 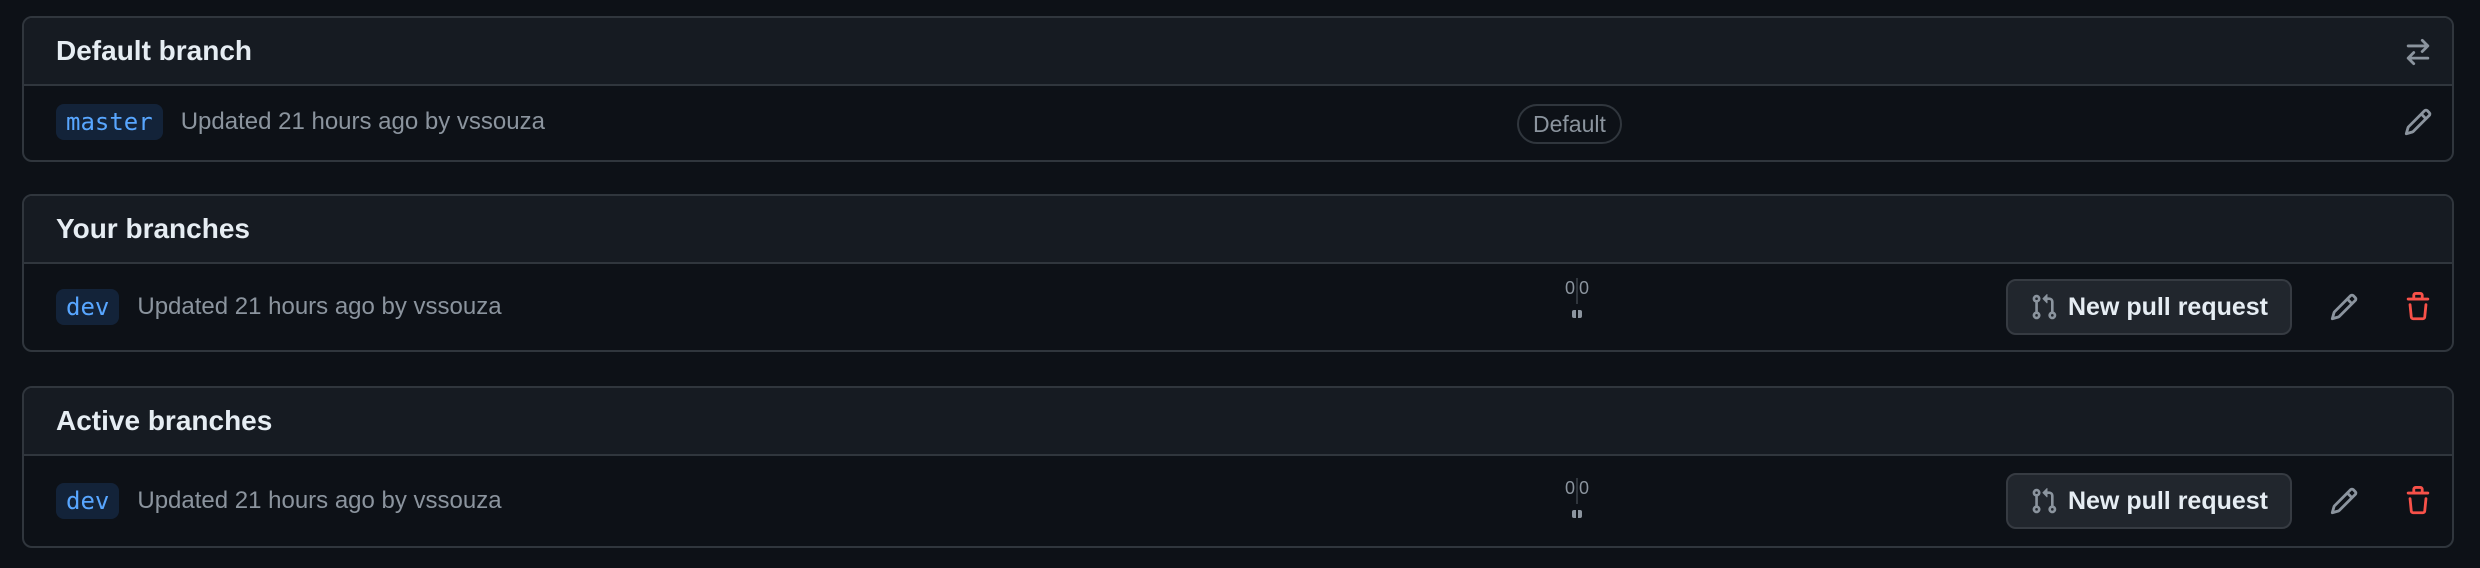 I want to click on active-branches-header: Active branches, so click(x=1238, y=422).